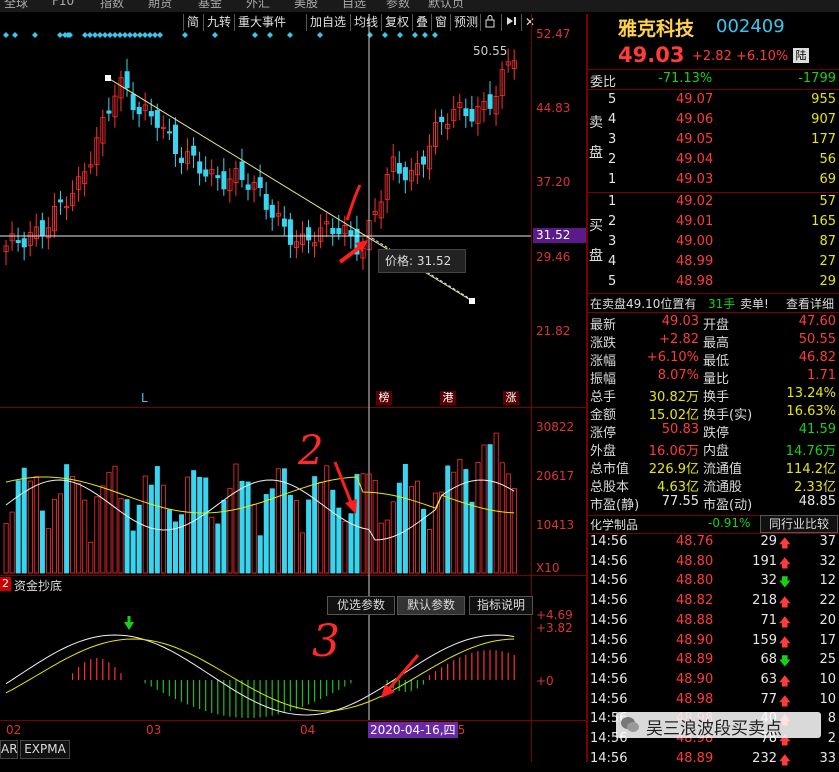 Image resolution: width=839 pixels, height=772 pixels. I want to click on tick-volume: 77, so click(768, 699).